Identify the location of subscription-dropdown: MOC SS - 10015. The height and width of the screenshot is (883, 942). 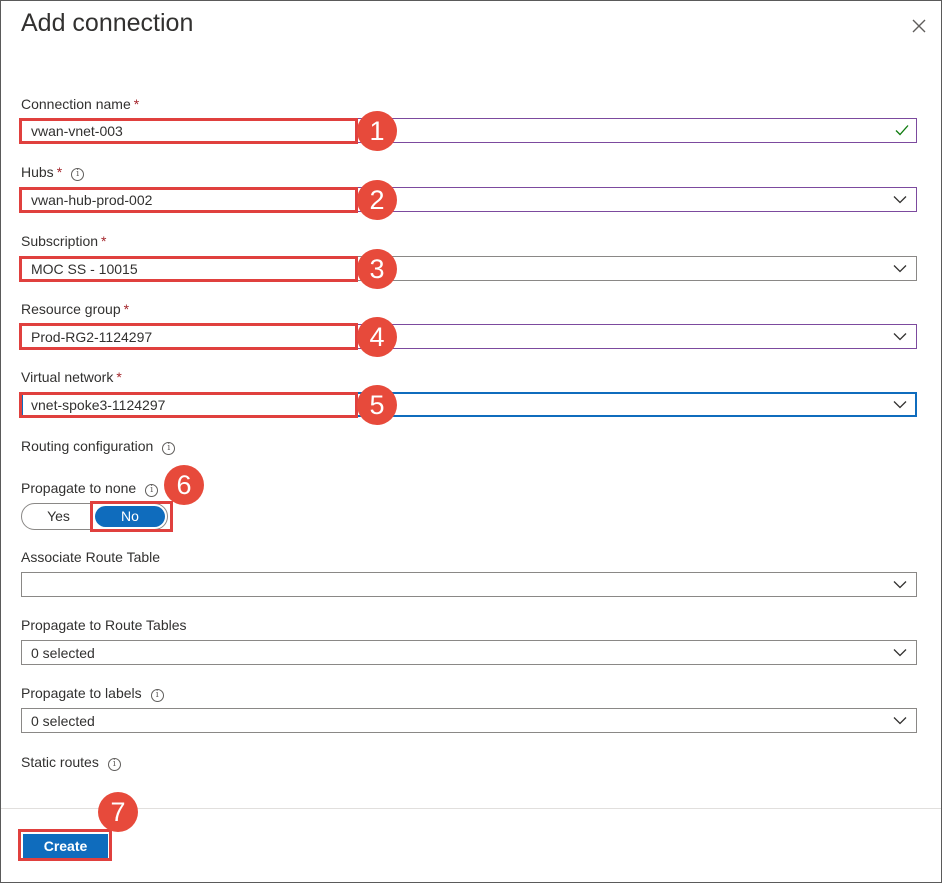
(469, 268).